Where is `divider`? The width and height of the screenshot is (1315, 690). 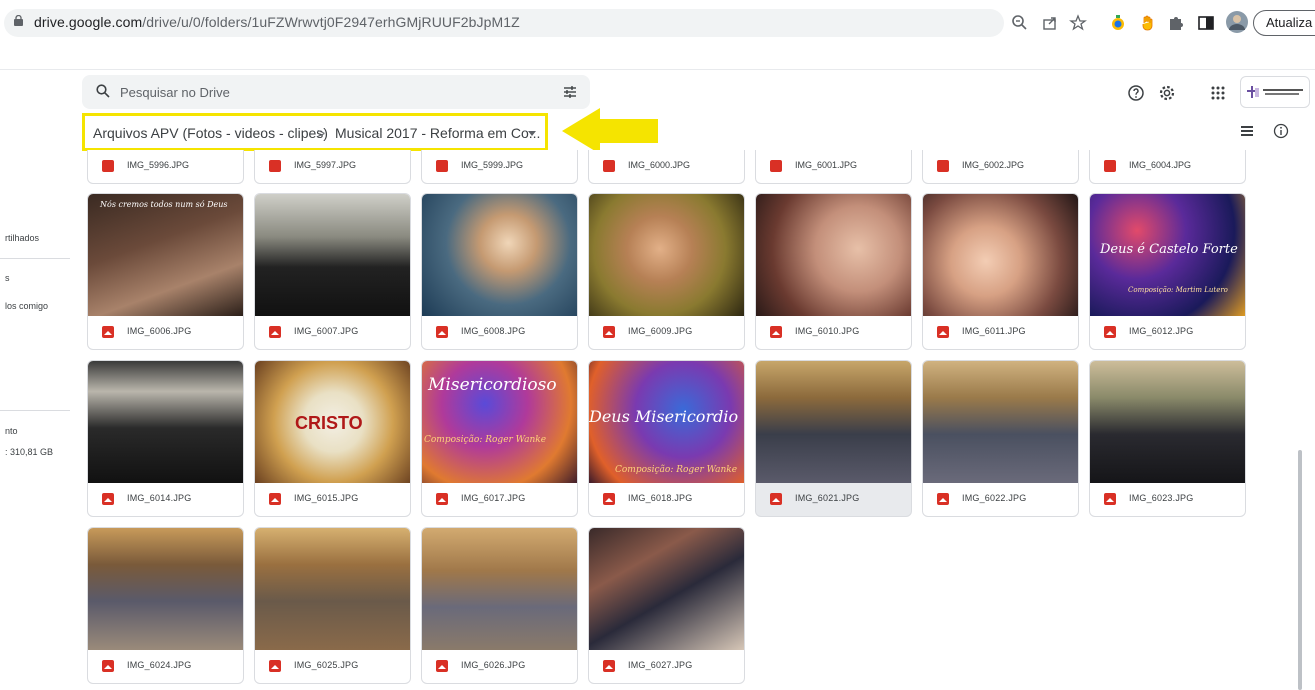
divider is located at coordinates (657, 69).